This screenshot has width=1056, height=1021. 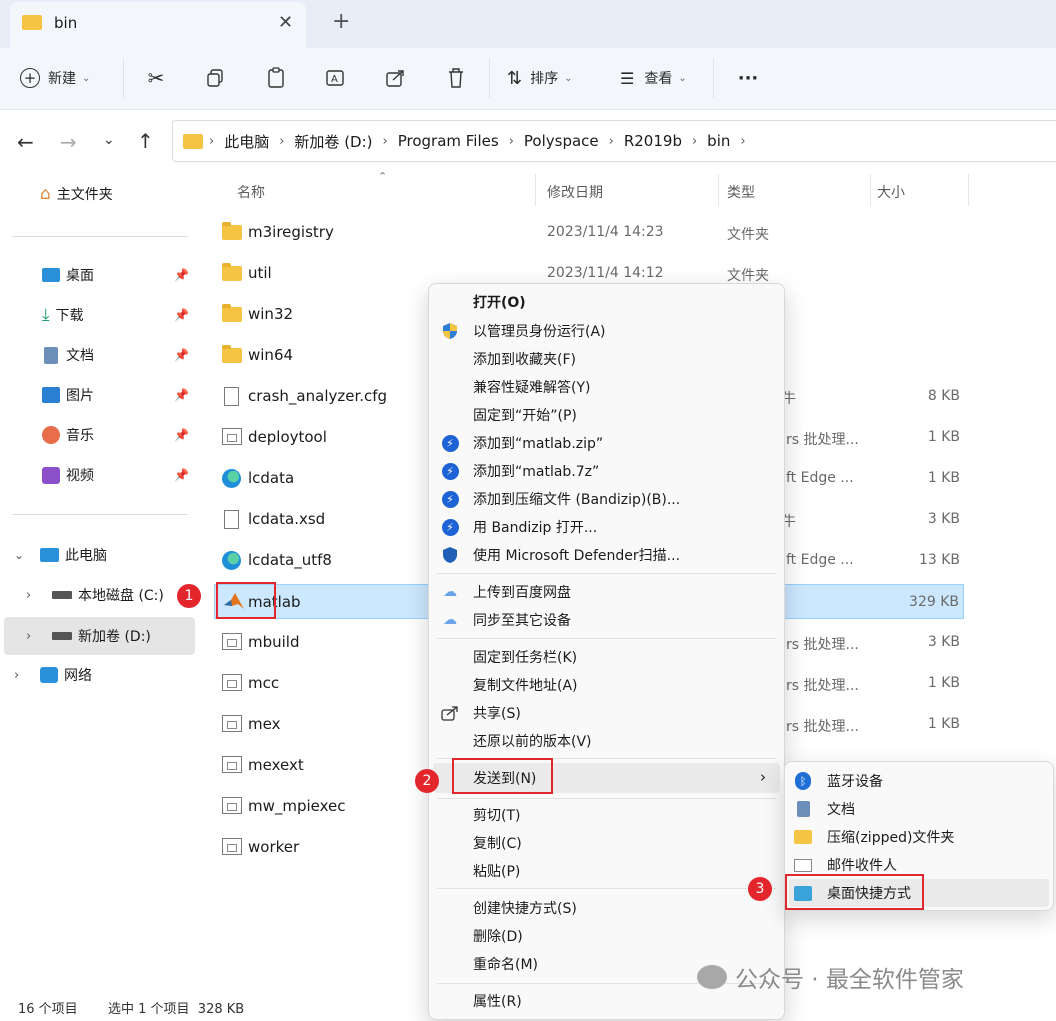 What do you see at coordinates (333, 141) in the screenshot?
I see `breadcrumb-drive-d: 新加卷 (D:)` at bounding box center [333, 141].